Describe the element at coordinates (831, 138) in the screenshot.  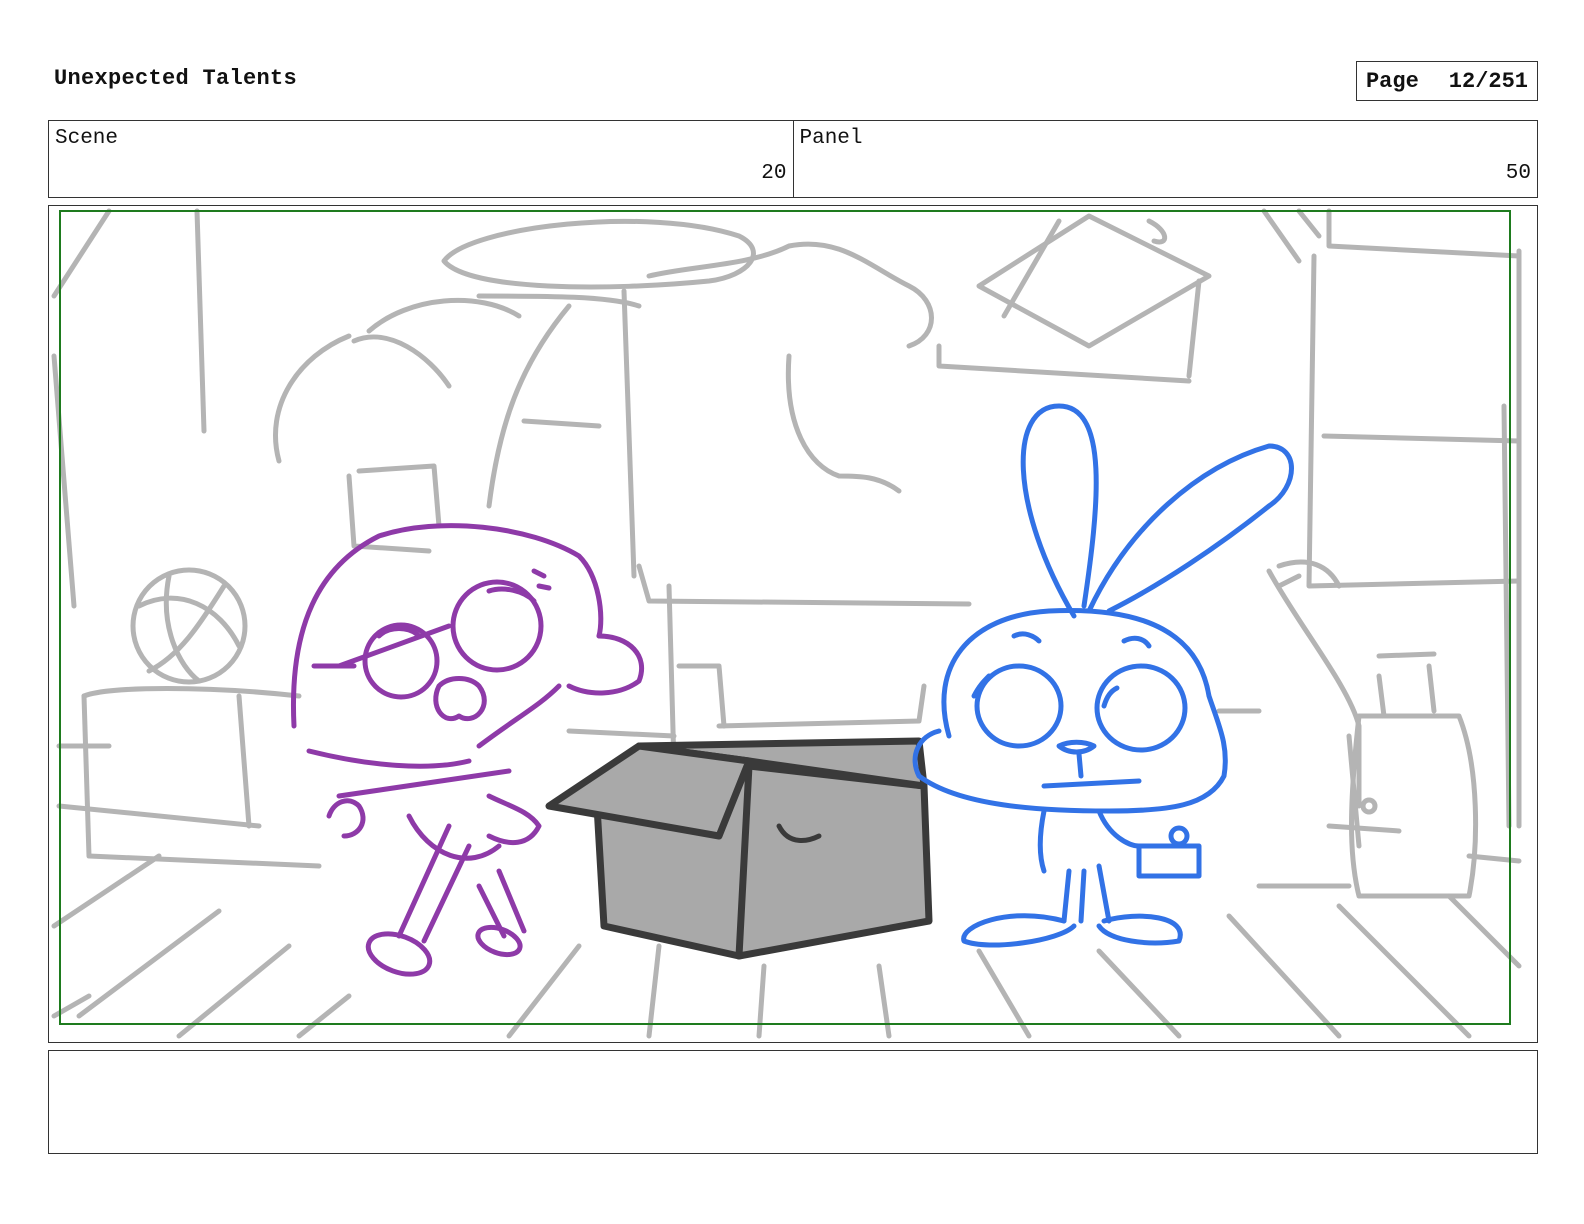
I see `panel-label: Panel` at that location.